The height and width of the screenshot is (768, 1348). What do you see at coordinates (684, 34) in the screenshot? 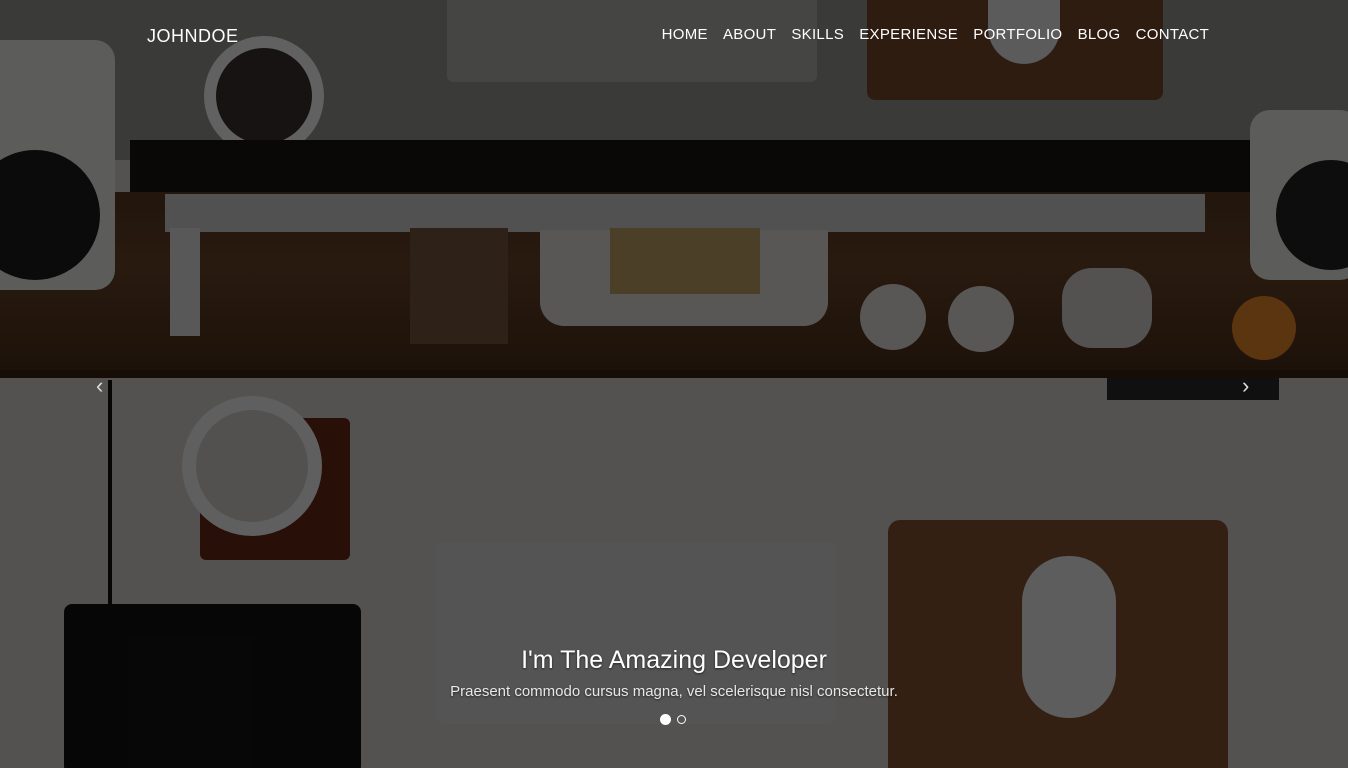
I see `nav-item-home: HOME` at bounding box center [684, 34].